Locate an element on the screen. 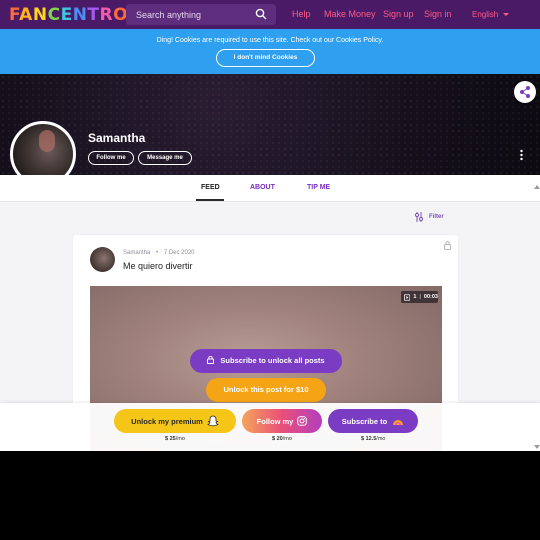 This screenshot has height=540, width=540. profile-name: Samantha is located at coordinates (117, 138).